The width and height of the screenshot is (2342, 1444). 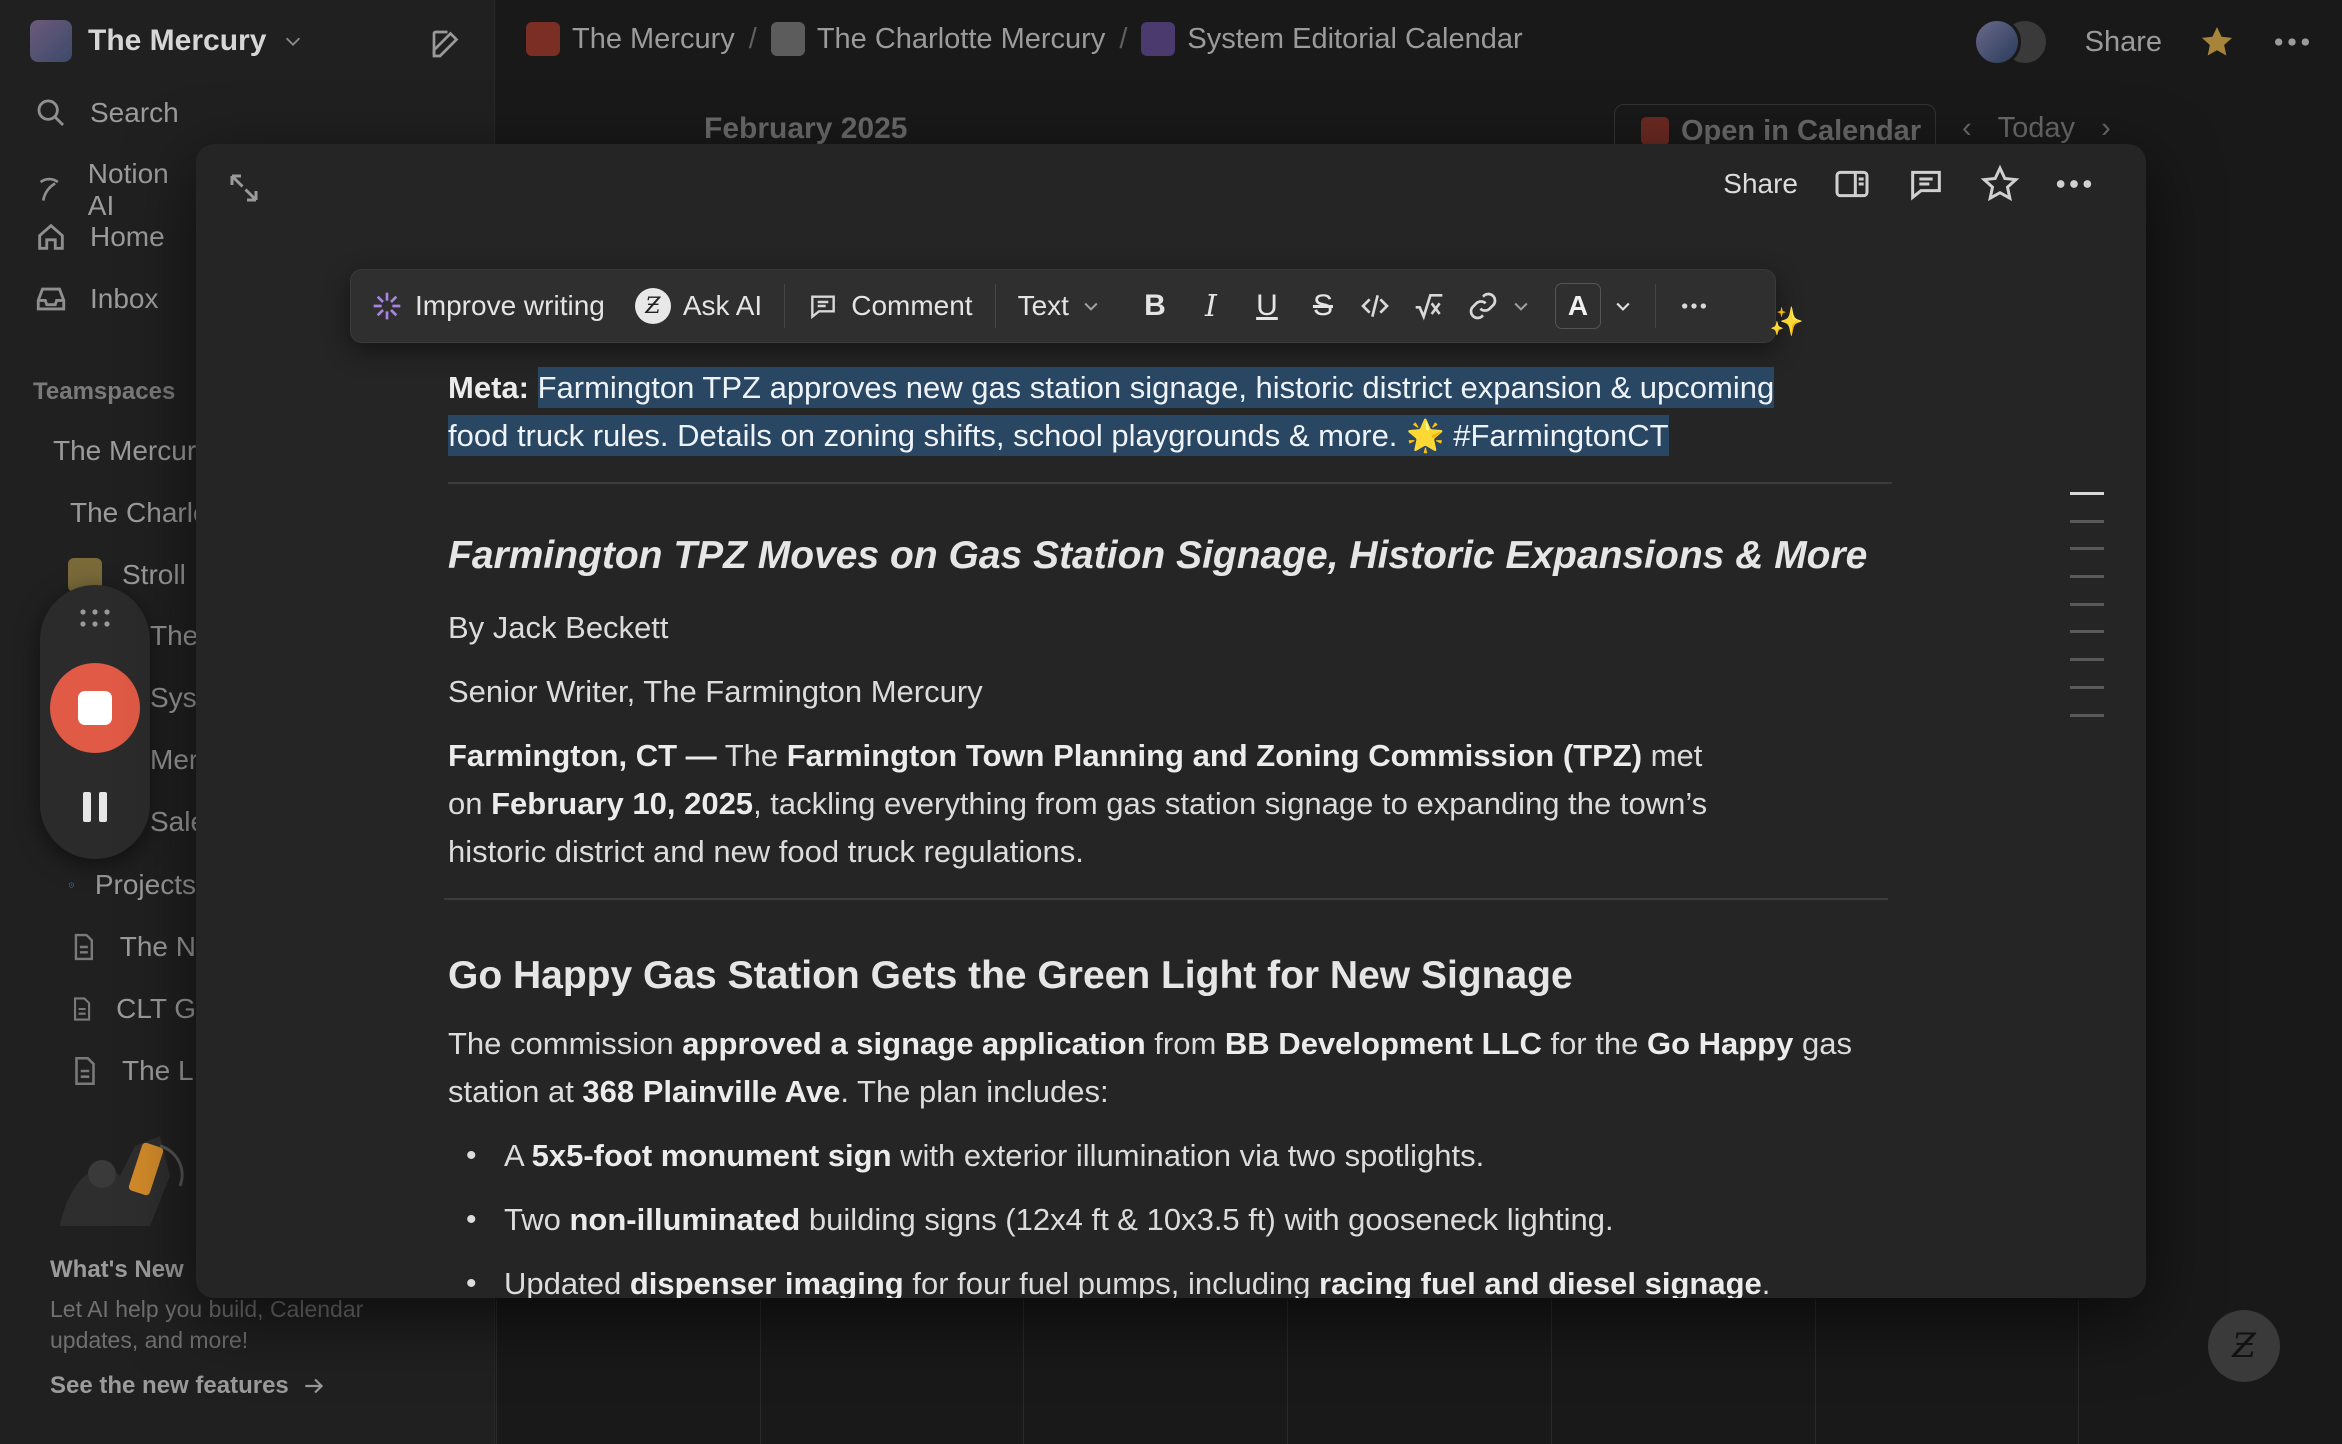 What do you see at coordinates (1429, 306) in the screenshot?
I see `equation-icon` at bounding box center [1429, 306].